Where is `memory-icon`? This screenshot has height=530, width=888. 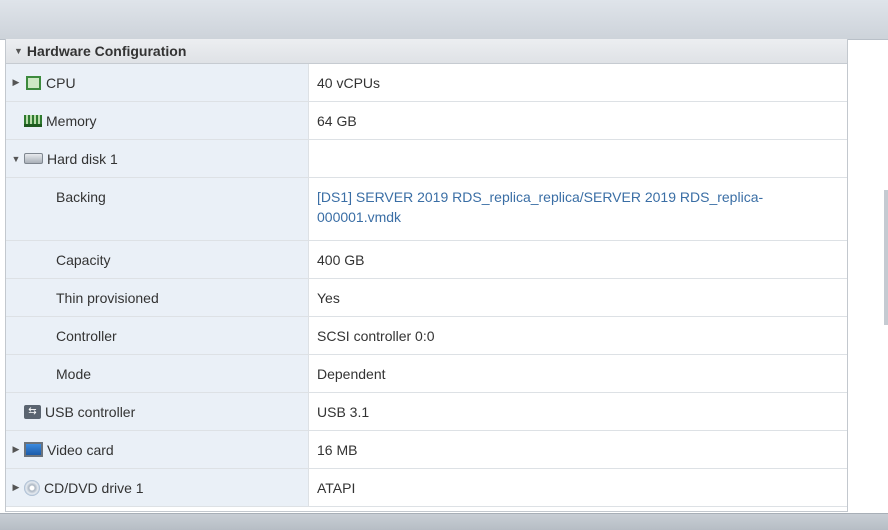
memory-icon is located at coordinates (33, 120).